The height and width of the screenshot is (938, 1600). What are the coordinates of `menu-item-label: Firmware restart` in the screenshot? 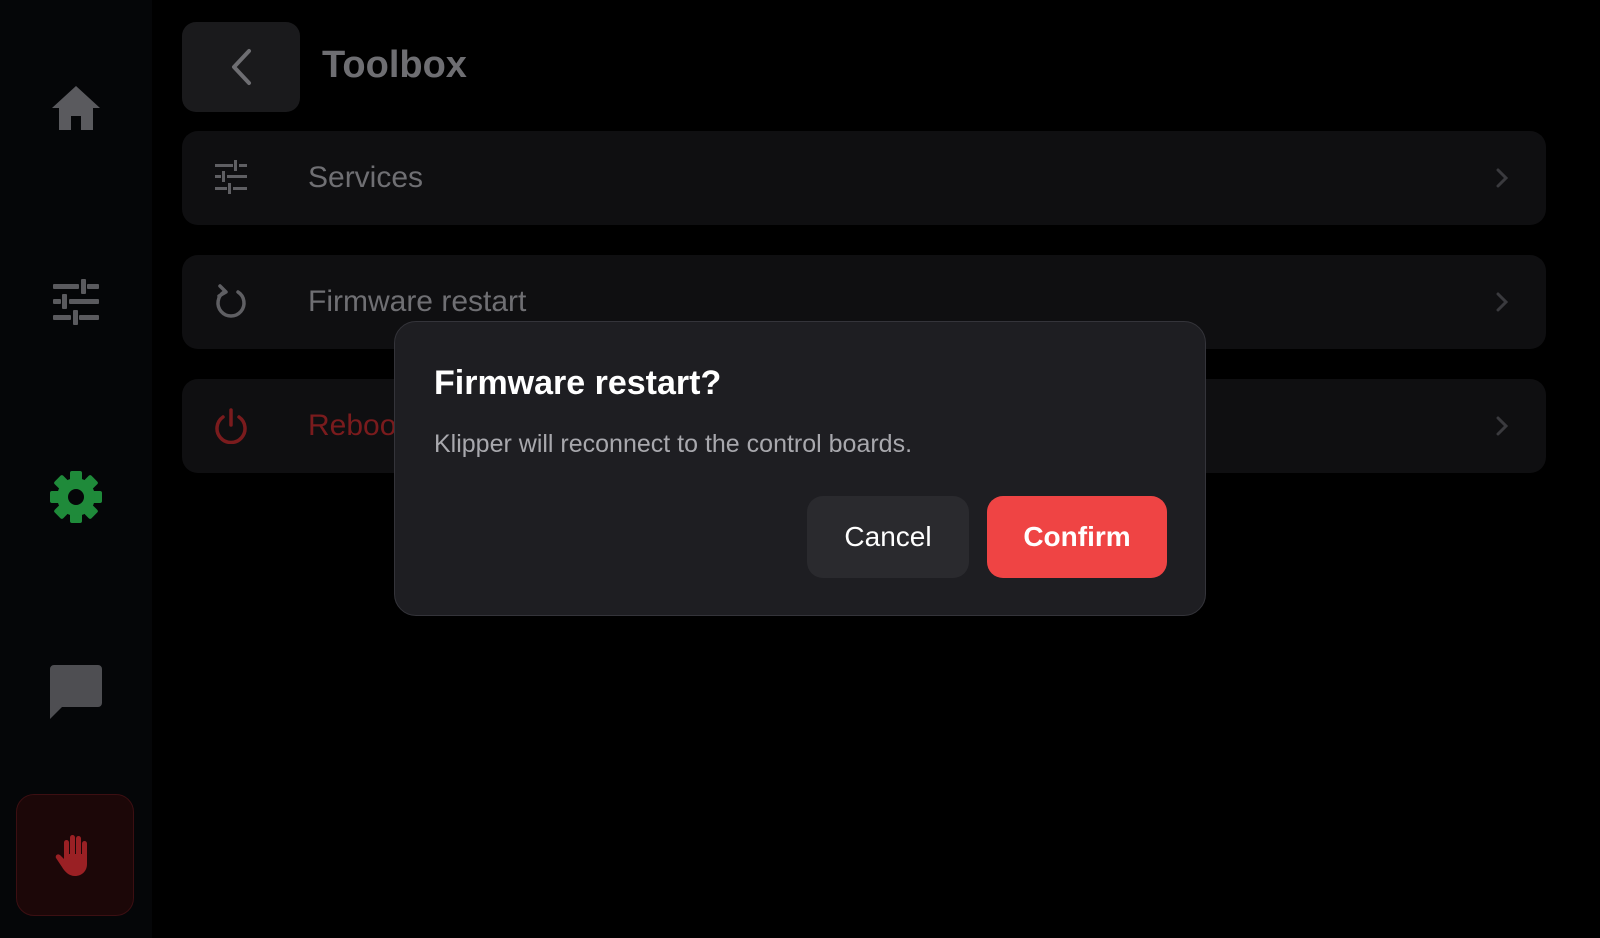 It's located at (417, 301).